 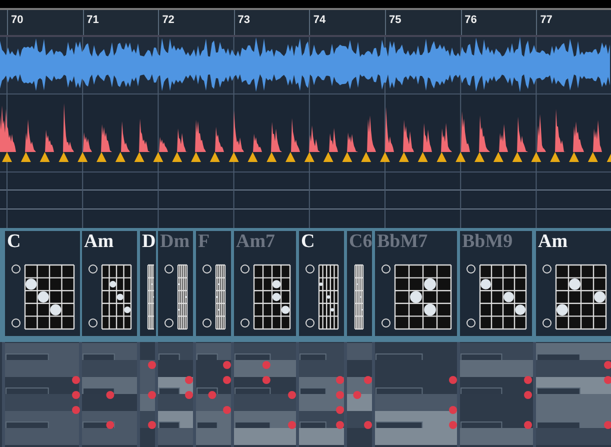 What do you see at coordinates (17, 20) in the screenshot?
I see `bar-number: 70` at bounding box center [17, 20].